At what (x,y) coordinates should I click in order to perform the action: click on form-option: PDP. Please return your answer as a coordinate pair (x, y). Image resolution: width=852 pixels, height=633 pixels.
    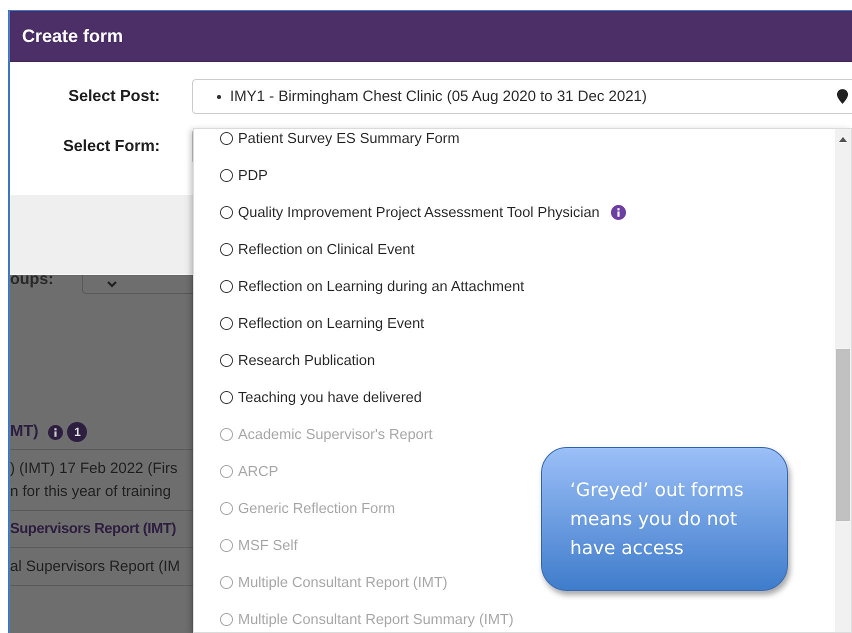
    Looking at the image, I should click on (244, 175).